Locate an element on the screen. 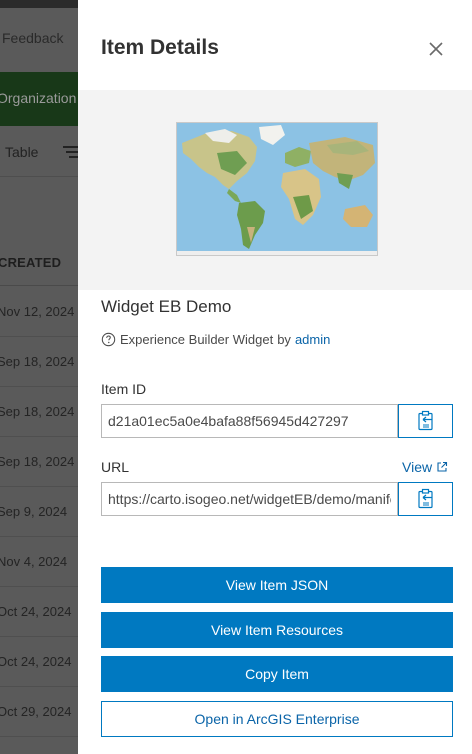 The image size is (472, 754). item-id-field is located at coordinates (249, 421).